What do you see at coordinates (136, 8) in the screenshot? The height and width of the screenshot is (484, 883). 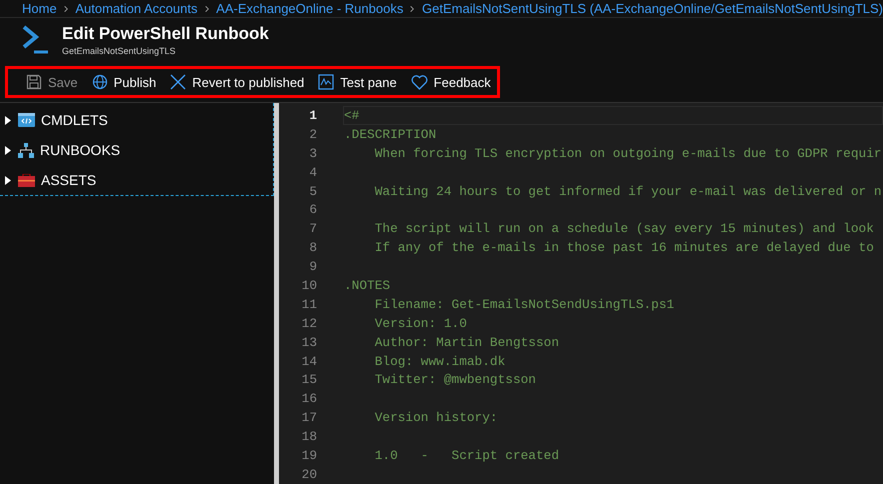 I see `breadcrumb-link: Automation Accounts` at bounding box center [136, 8].